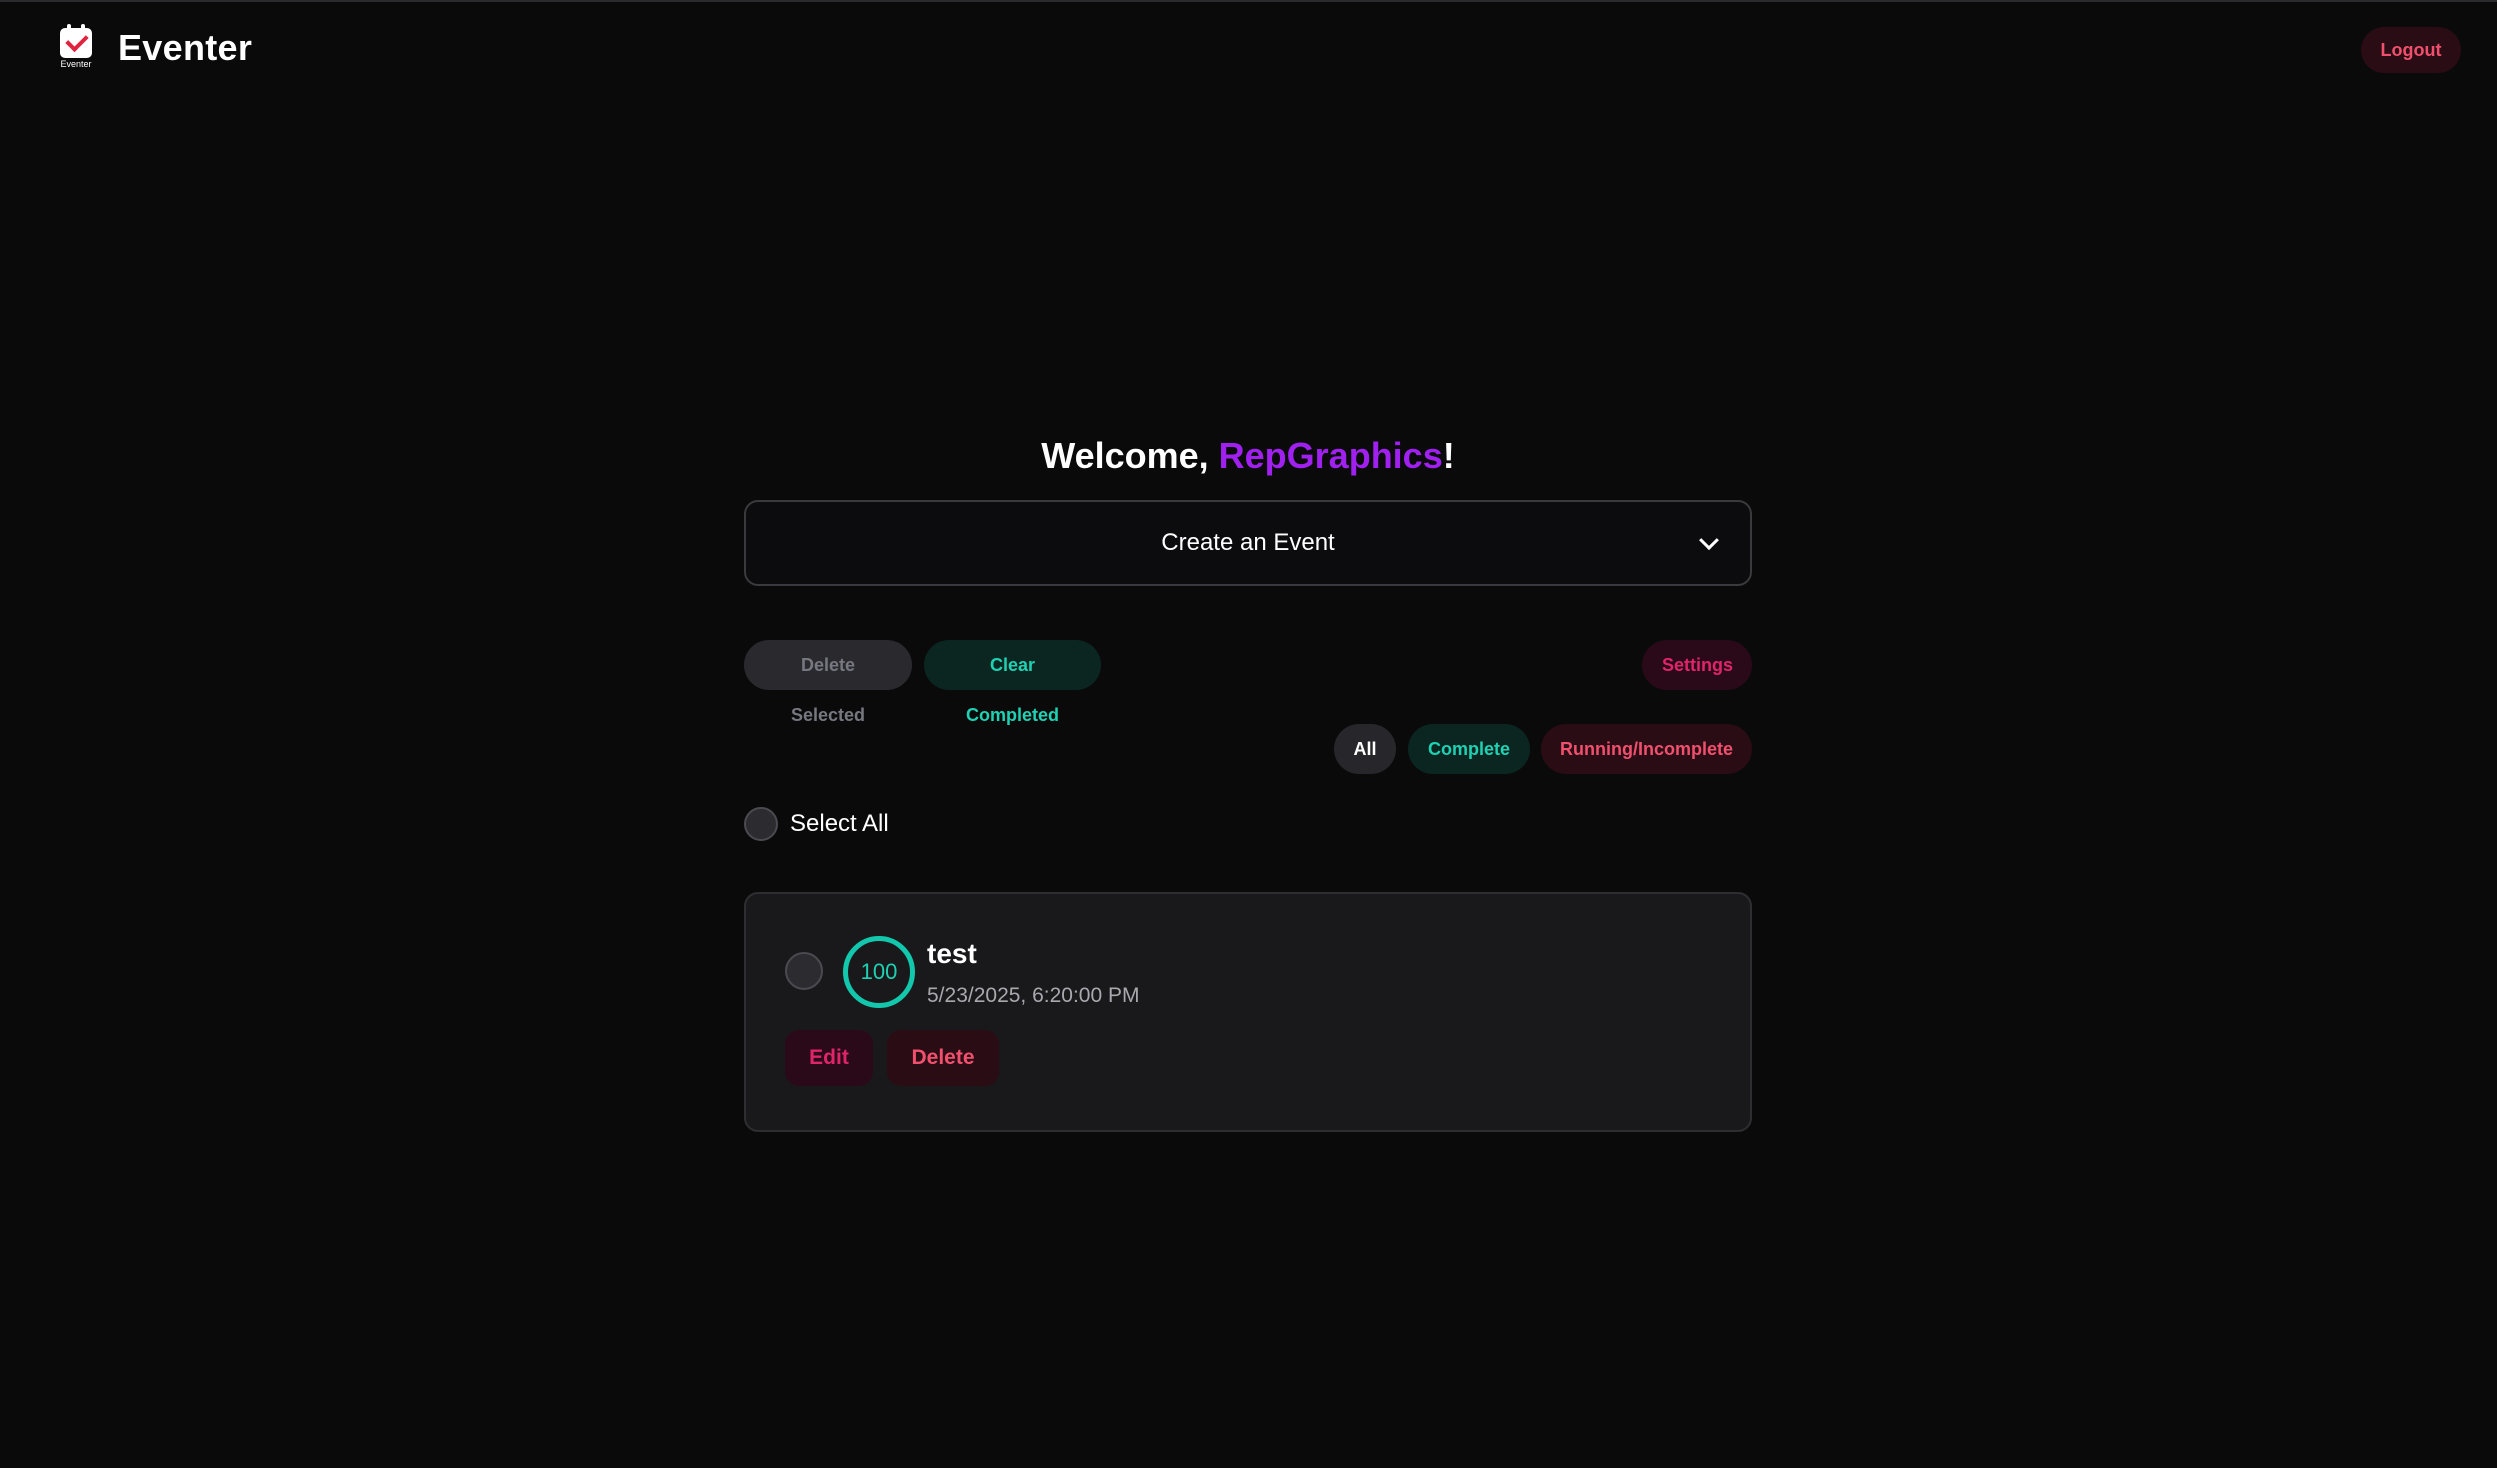 This screenshot has width=2497, height=1468. What do you see at coordinates (1130, 455) in the screenshot?
I see `welcome-prefix: Welcome,` at bounding box center [1130, 455].